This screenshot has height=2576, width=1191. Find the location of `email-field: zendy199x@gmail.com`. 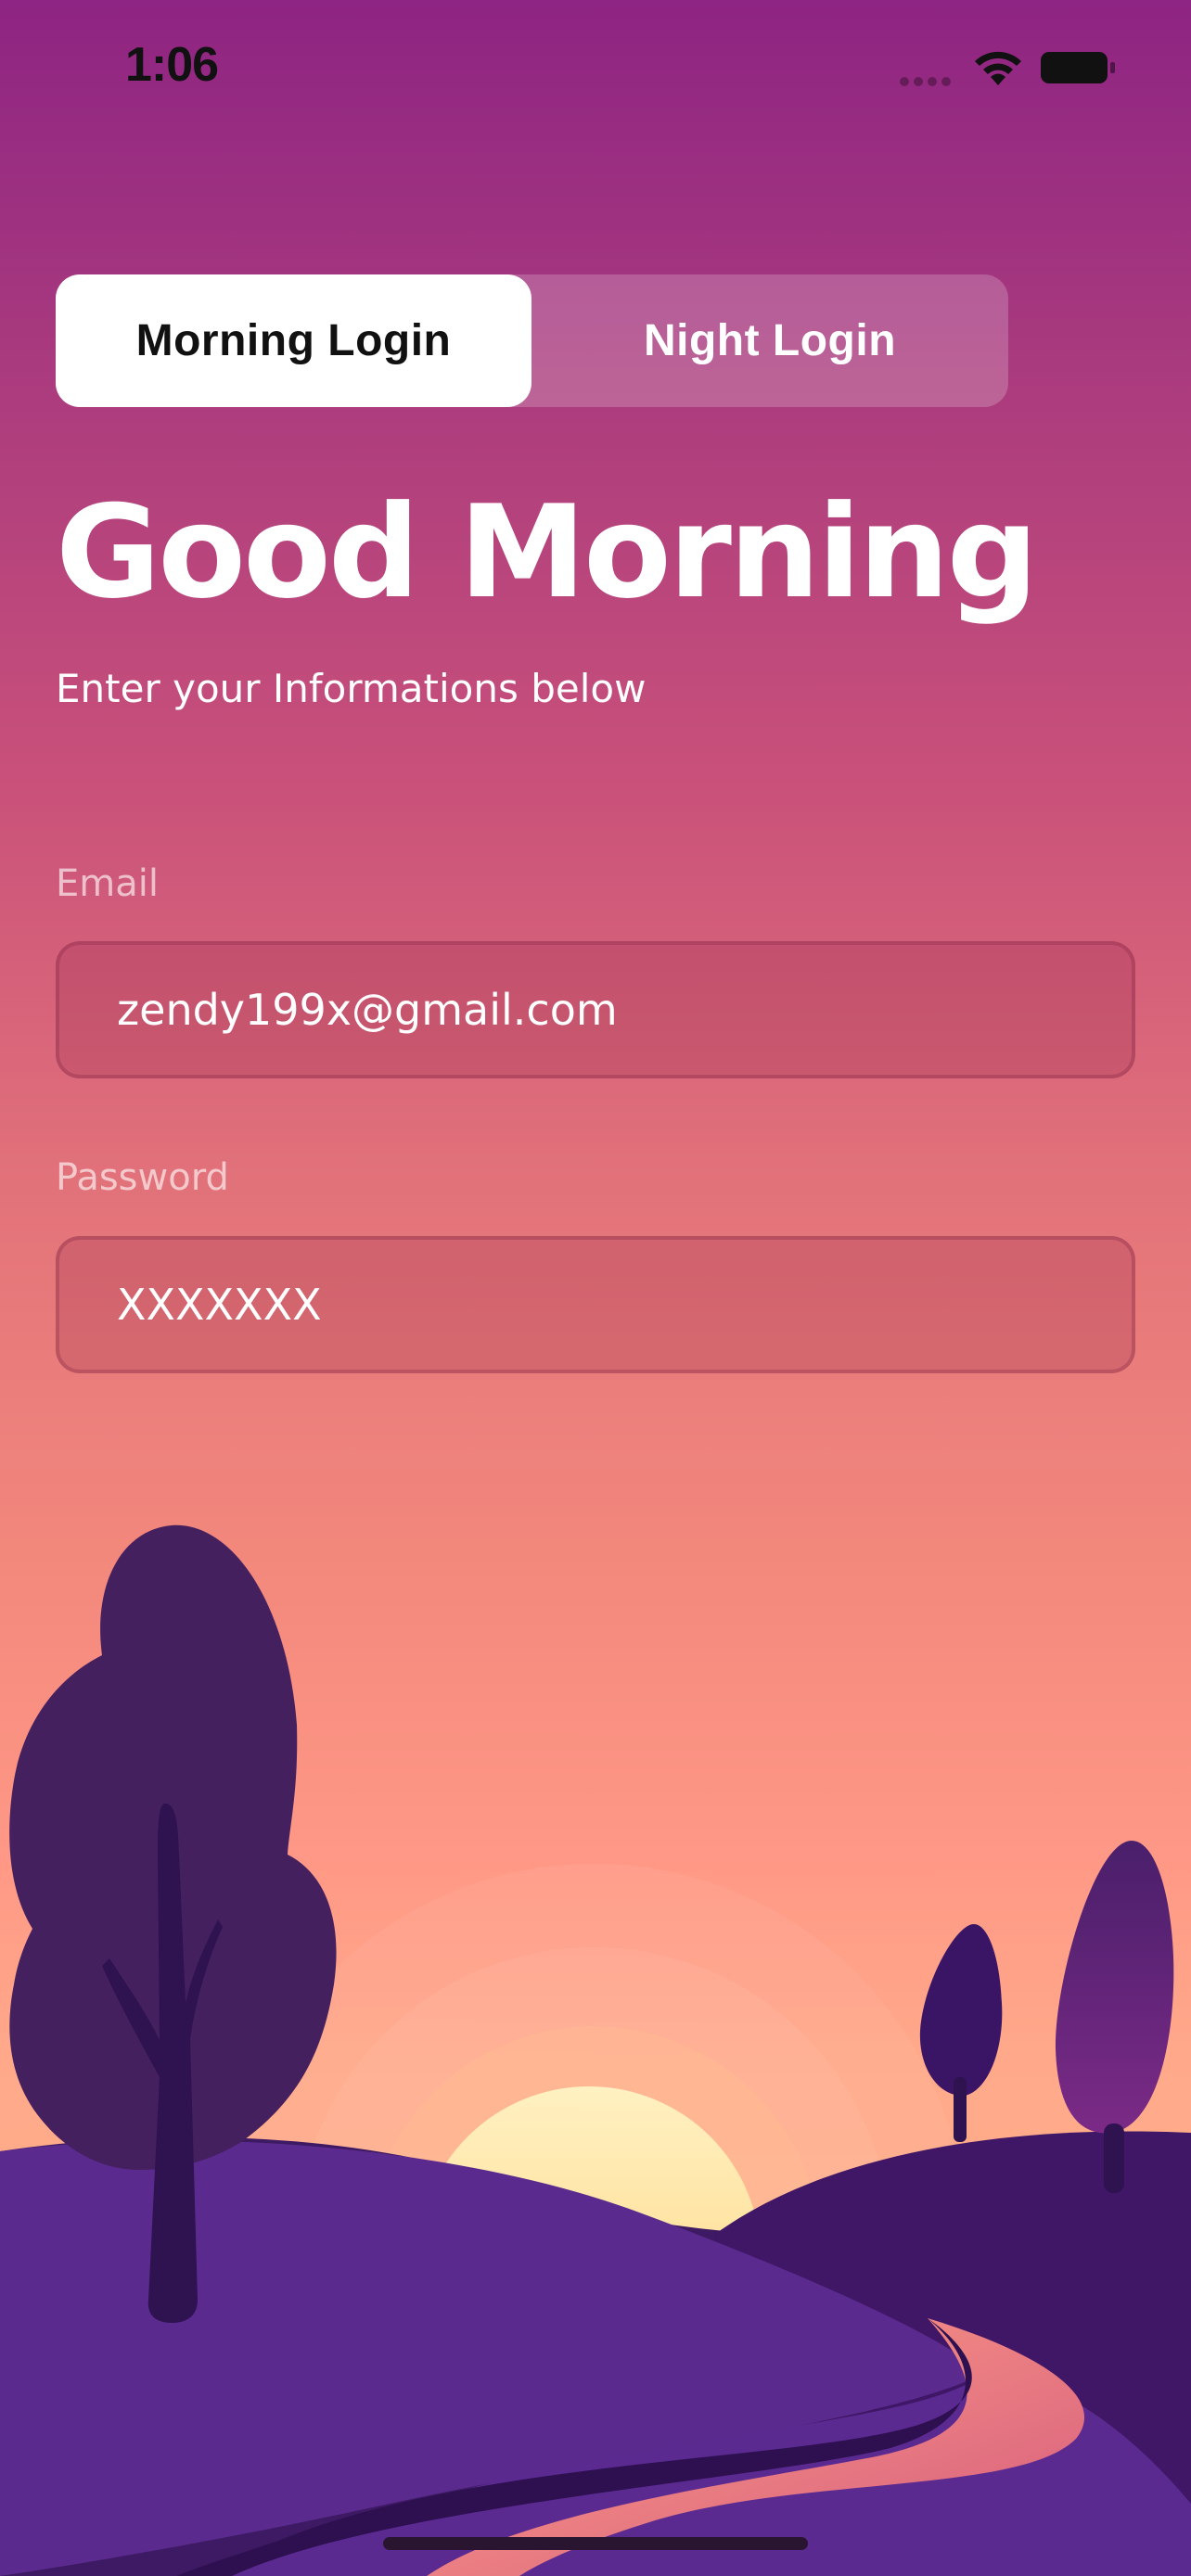

email-field: zendy199x@gmail.com is located at coordinates (595, 1010).